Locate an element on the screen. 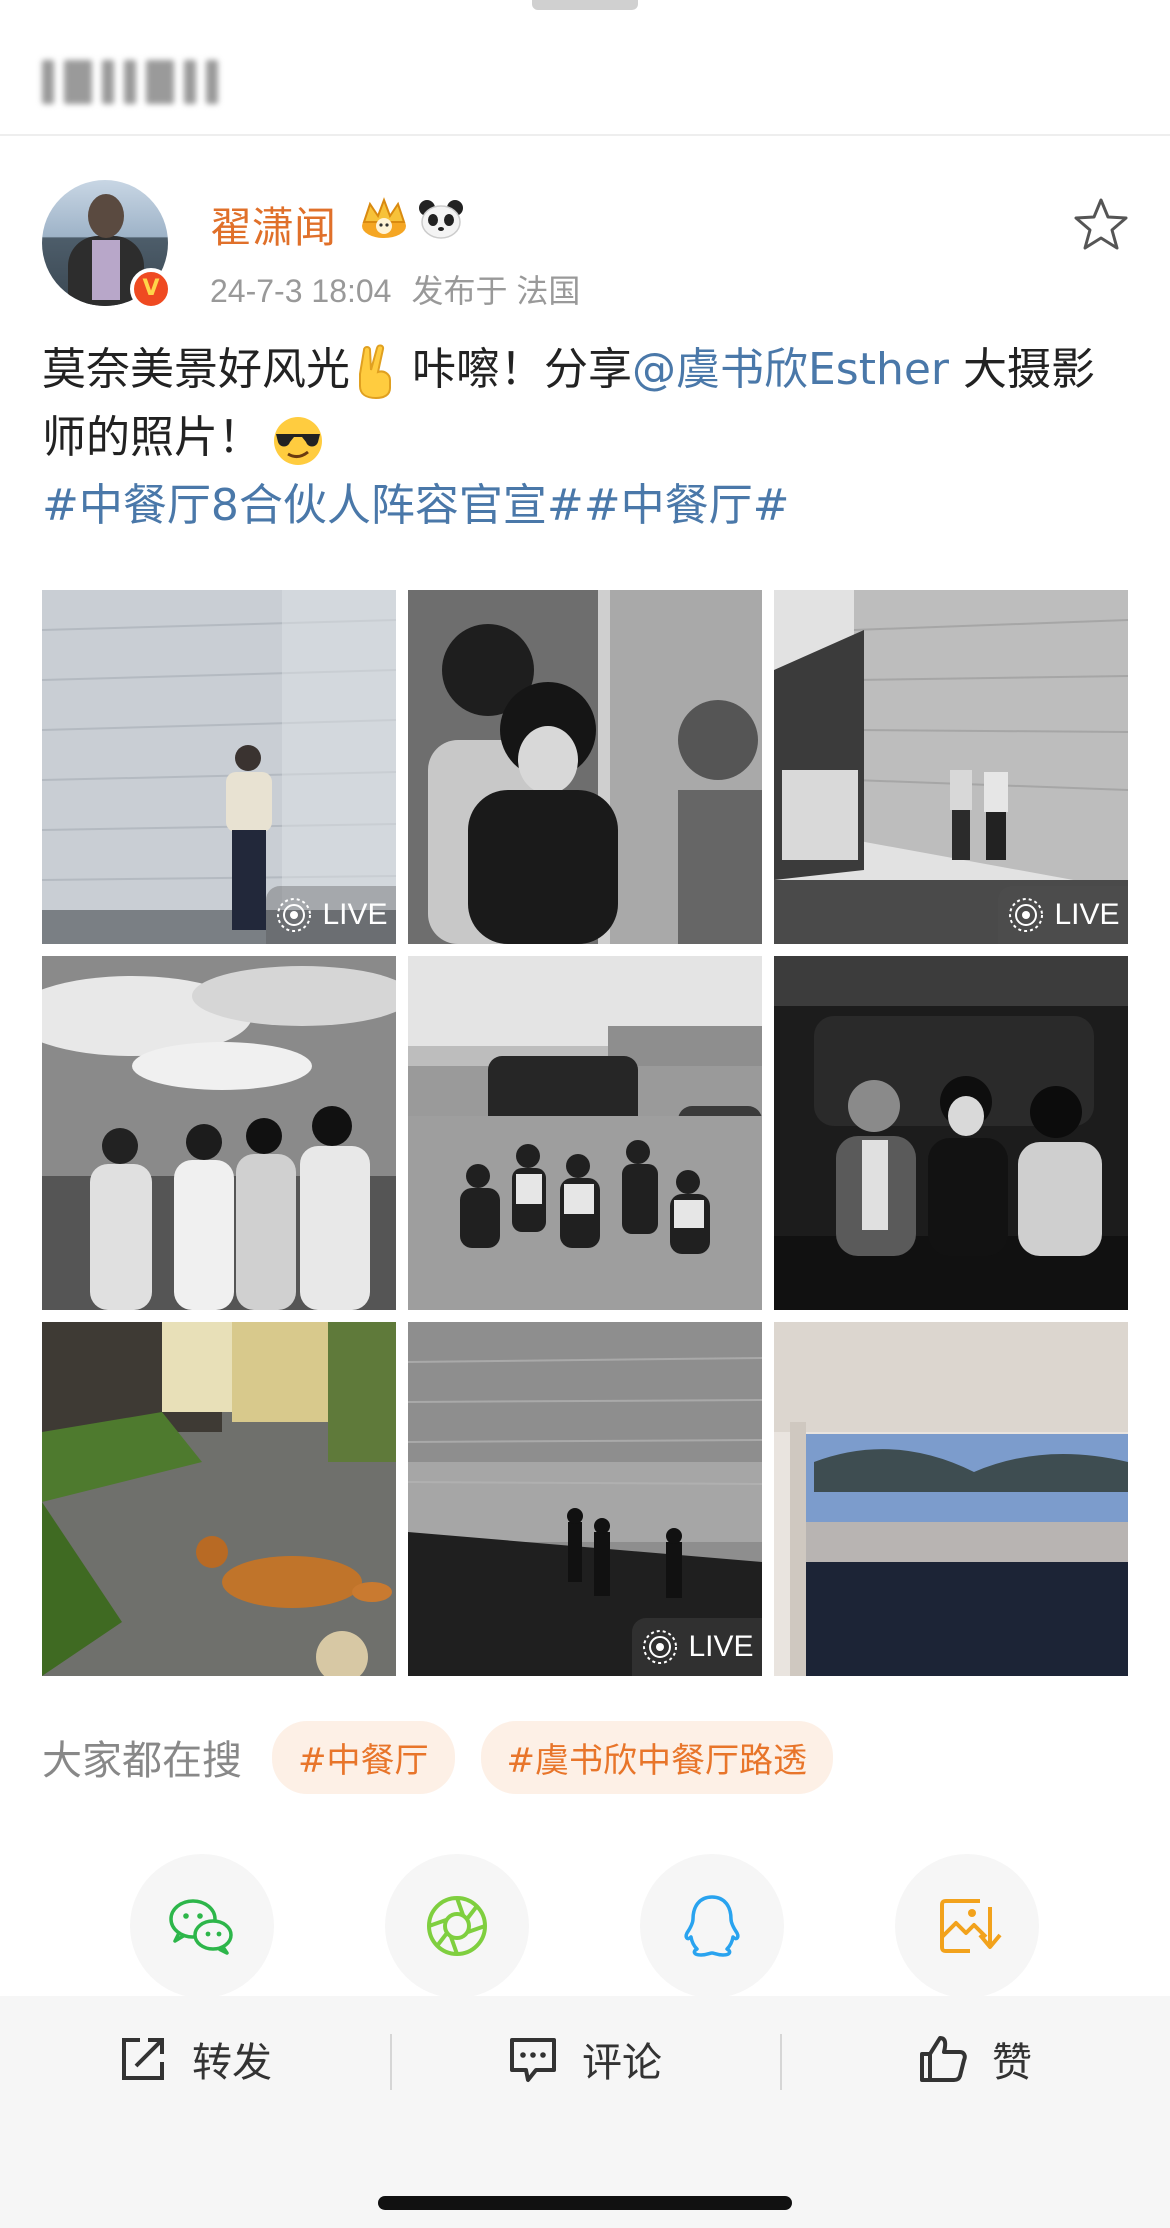 The height and width of the screenshot is (2228, 1170). hot-search-tag: #中餐厅 is located at coordinates (363, 1757).